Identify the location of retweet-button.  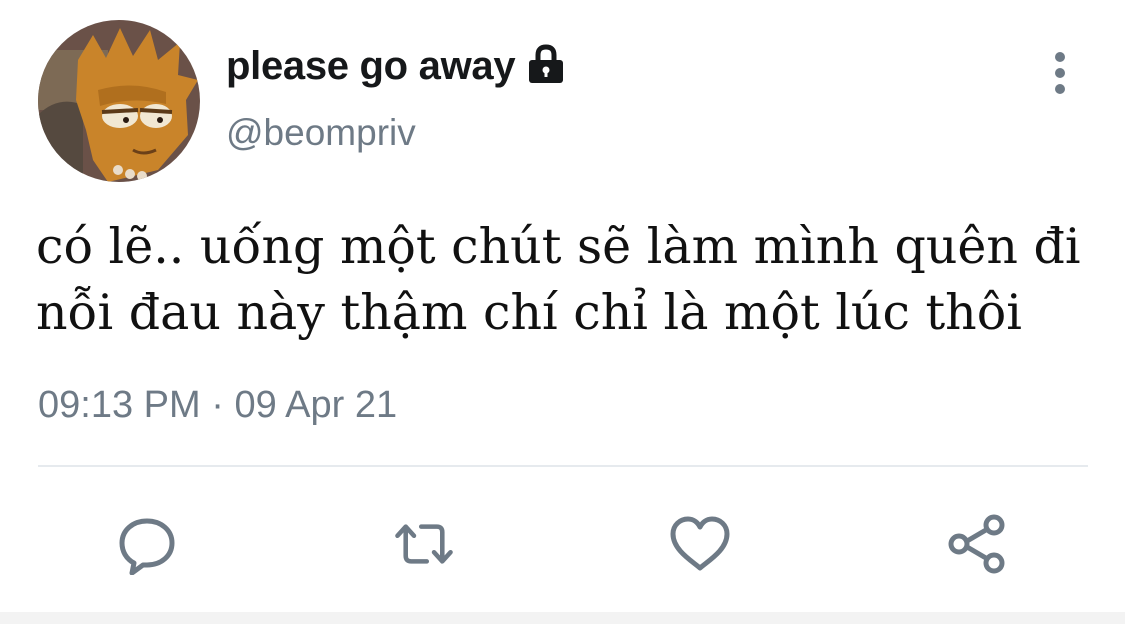
(424, 544).